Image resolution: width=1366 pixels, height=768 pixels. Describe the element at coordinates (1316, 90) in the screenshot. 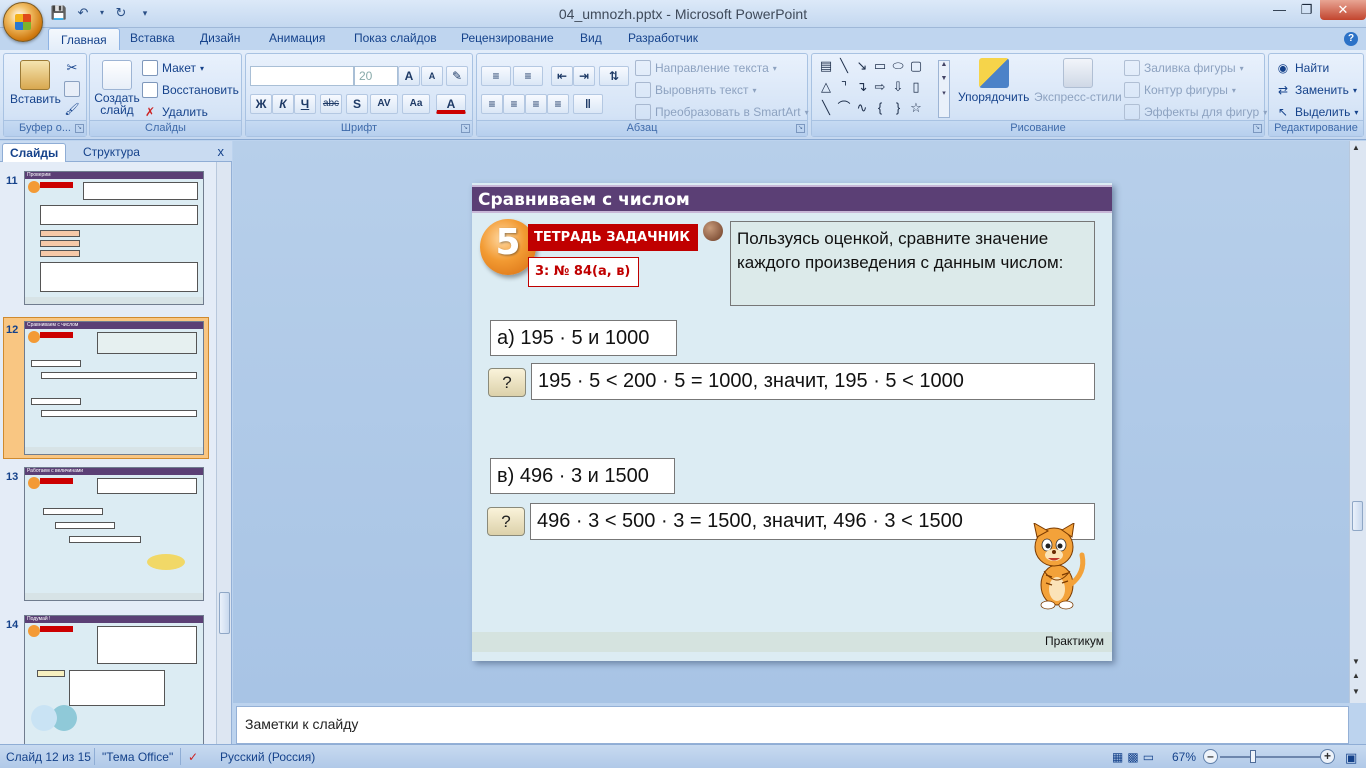

I see `replace-button: ⇄ Заменить ▾` at that location.